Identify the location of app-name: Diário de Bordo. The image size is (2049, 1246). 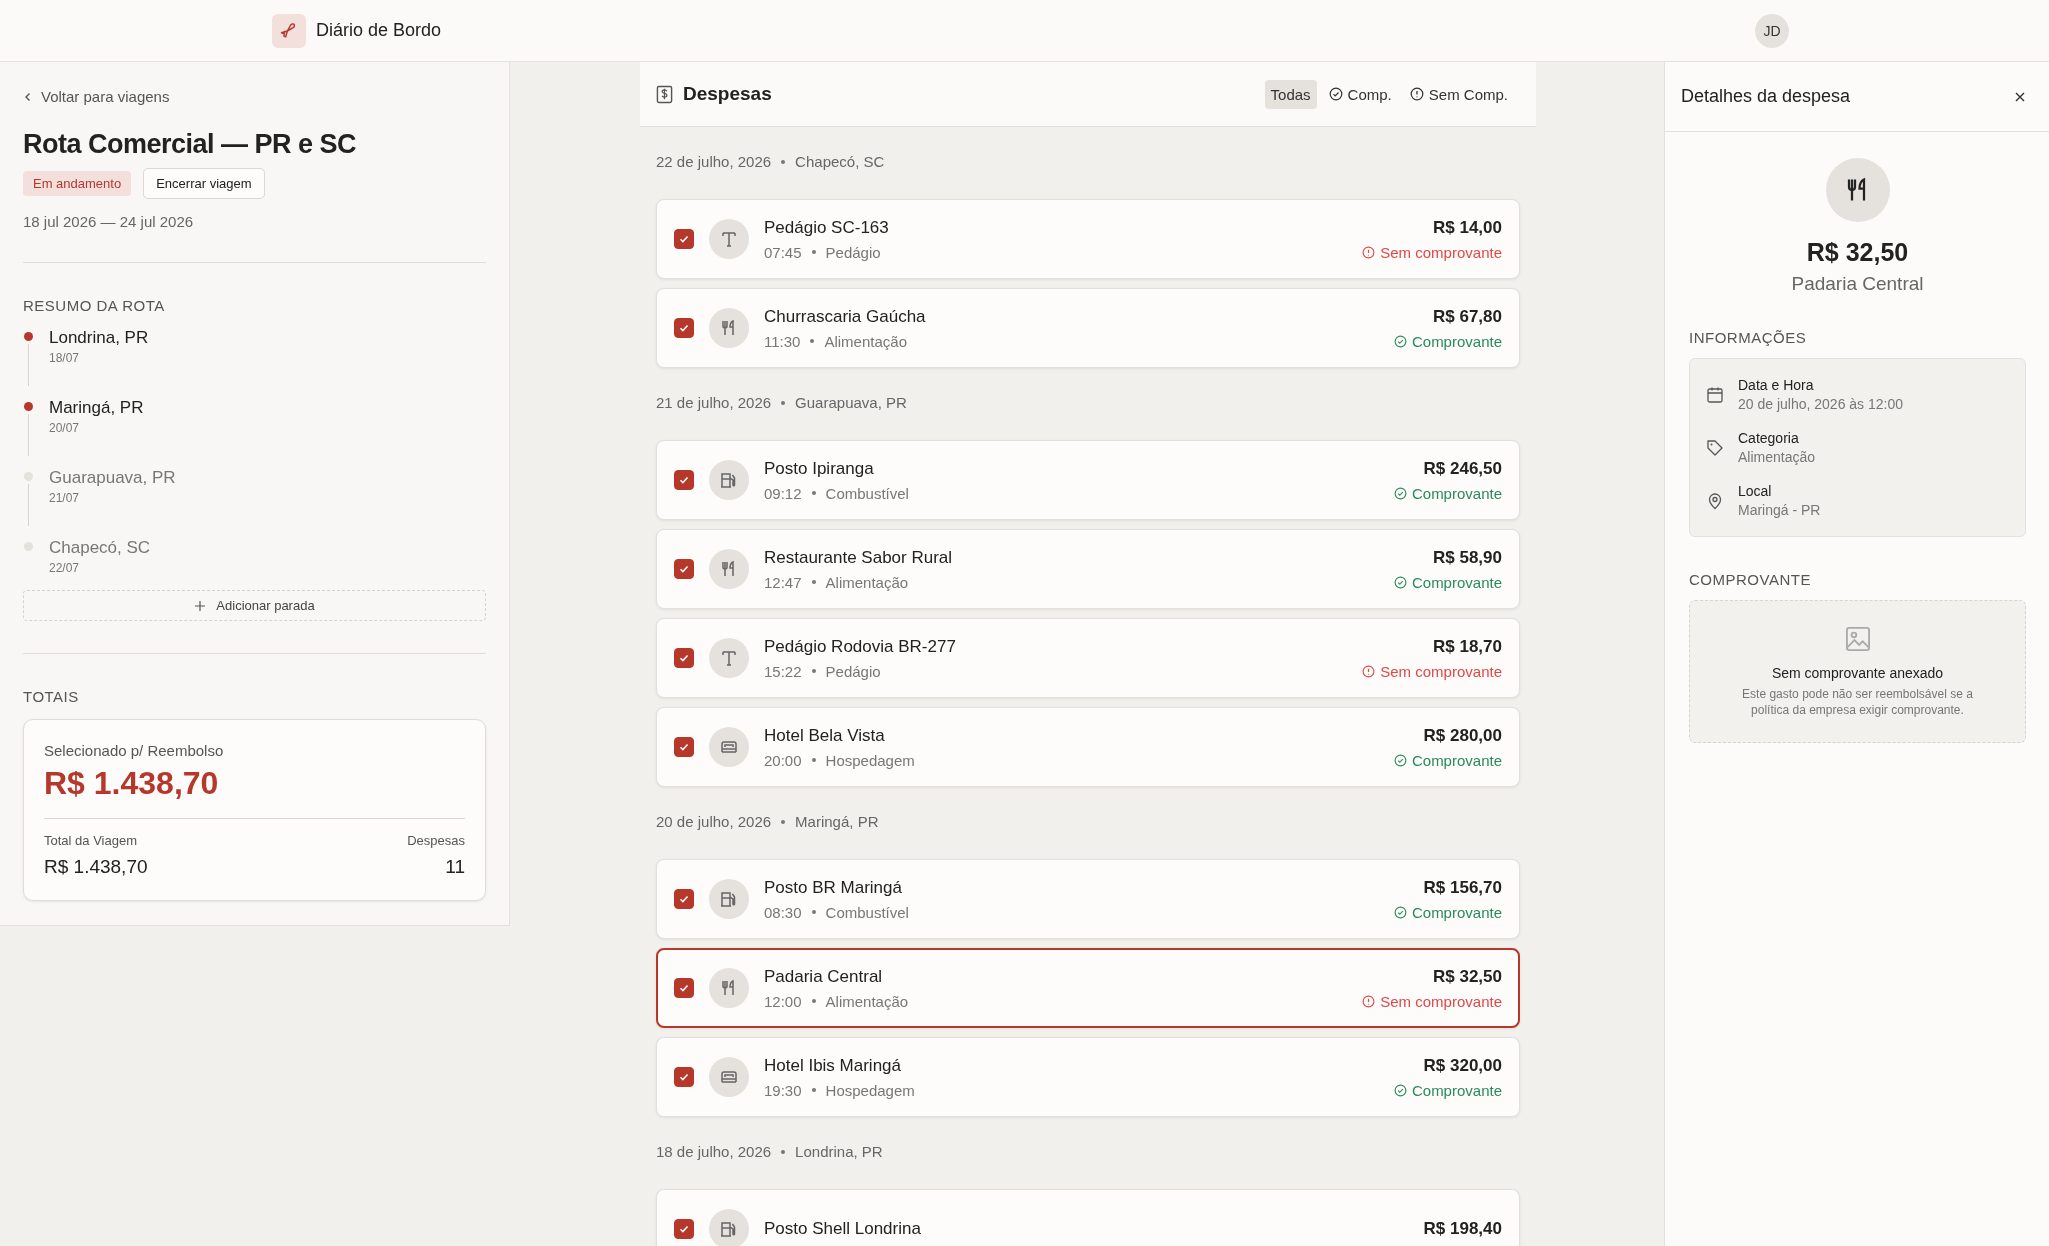
(379, 30).